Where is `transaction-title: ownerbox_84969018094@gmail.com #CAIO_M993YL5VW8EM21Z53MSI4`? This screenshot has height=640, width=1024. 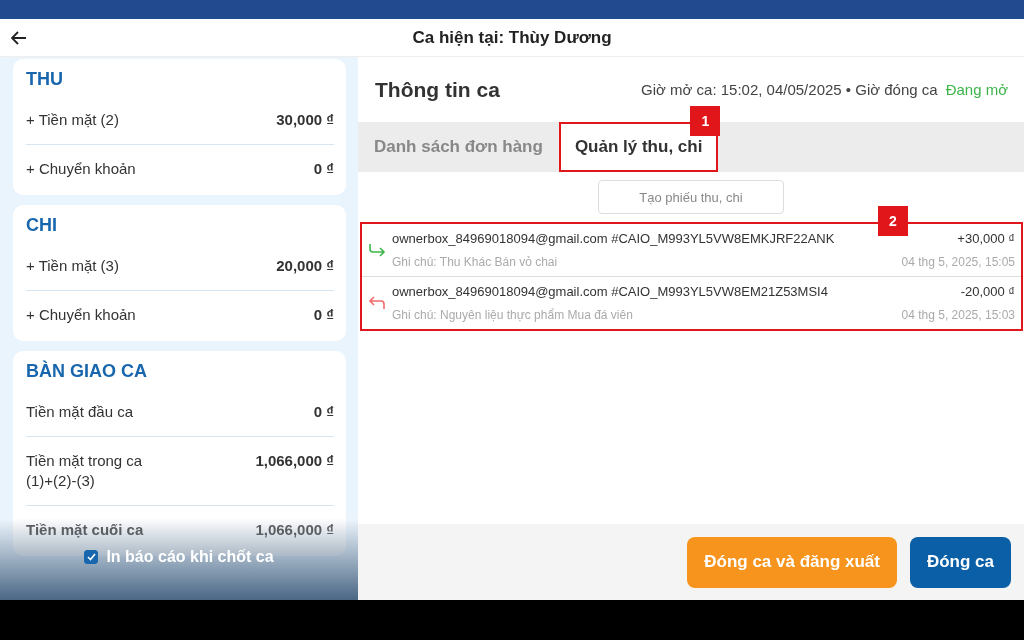
transaction-title: ownerbox_84969018094@gmail.com #CAIO_M993YL5VW8EM21Z53MSI4 is located at coordinates (610, 291).